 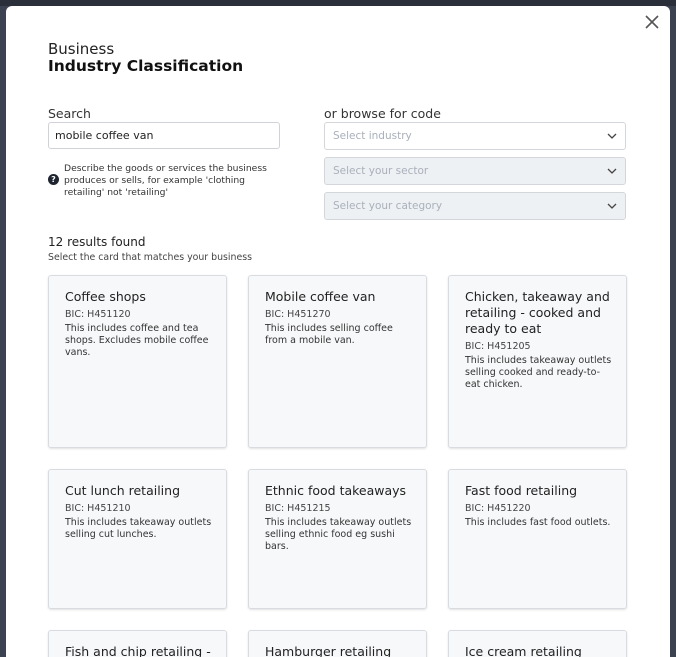 What do you see at coordinates (164, 135) in the screenshot?
I see `search-input` at bounding box center [164, 135].